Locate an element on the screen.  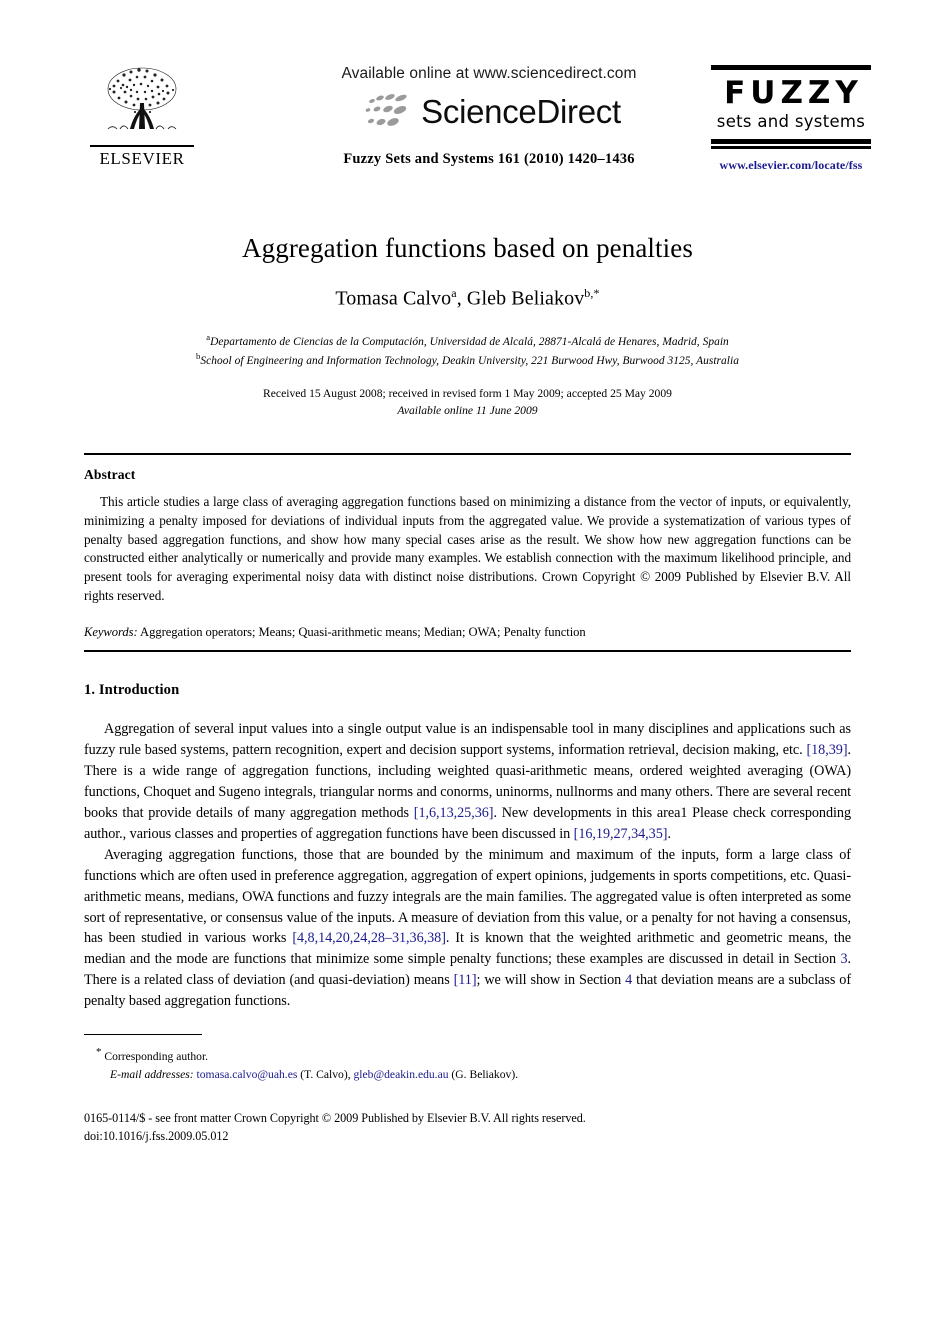
section-heading-introduction: 1. Introduction is located at coordinates (132, 690).